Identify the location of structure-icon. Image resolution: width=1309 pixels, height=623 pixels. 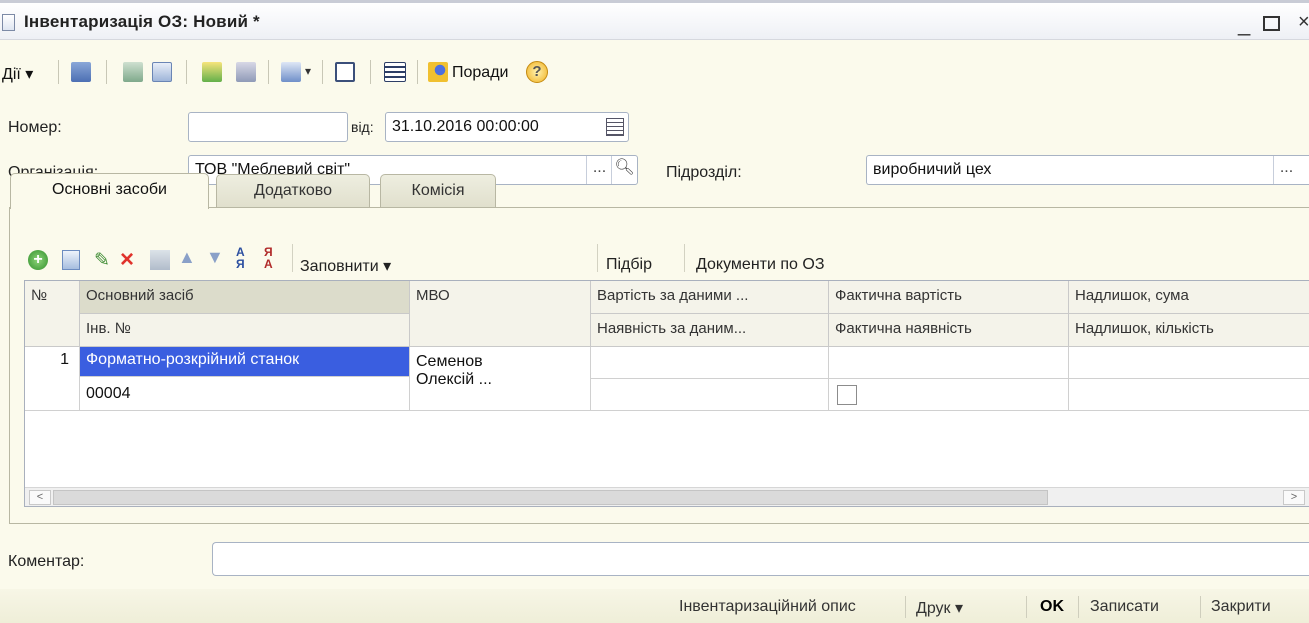
(395, 72).